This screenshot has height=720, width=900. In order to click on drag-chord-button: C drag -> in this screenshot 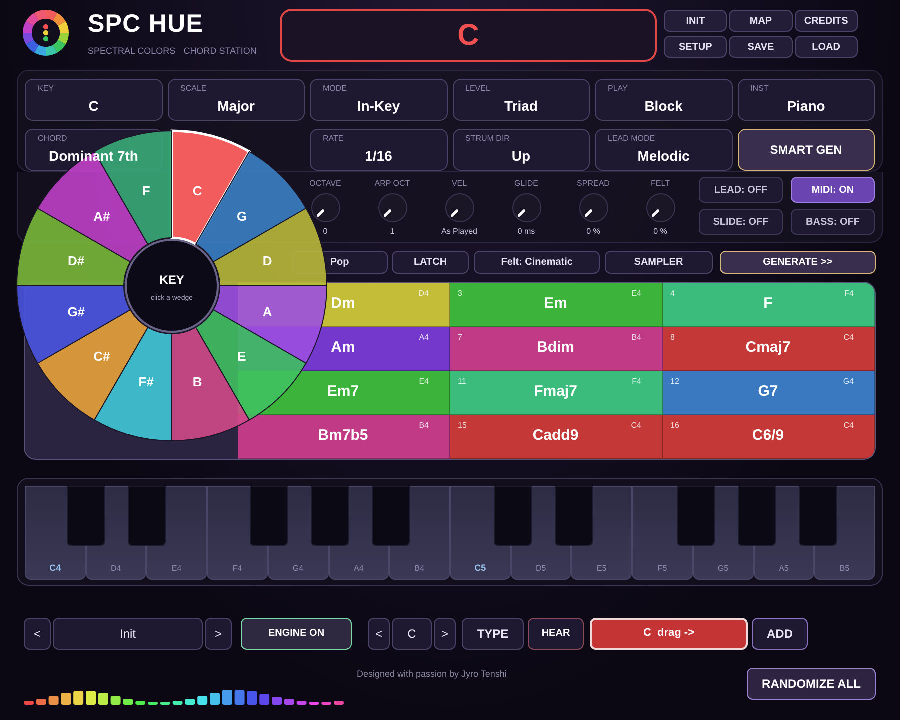, I will do `click(669, 634)`.